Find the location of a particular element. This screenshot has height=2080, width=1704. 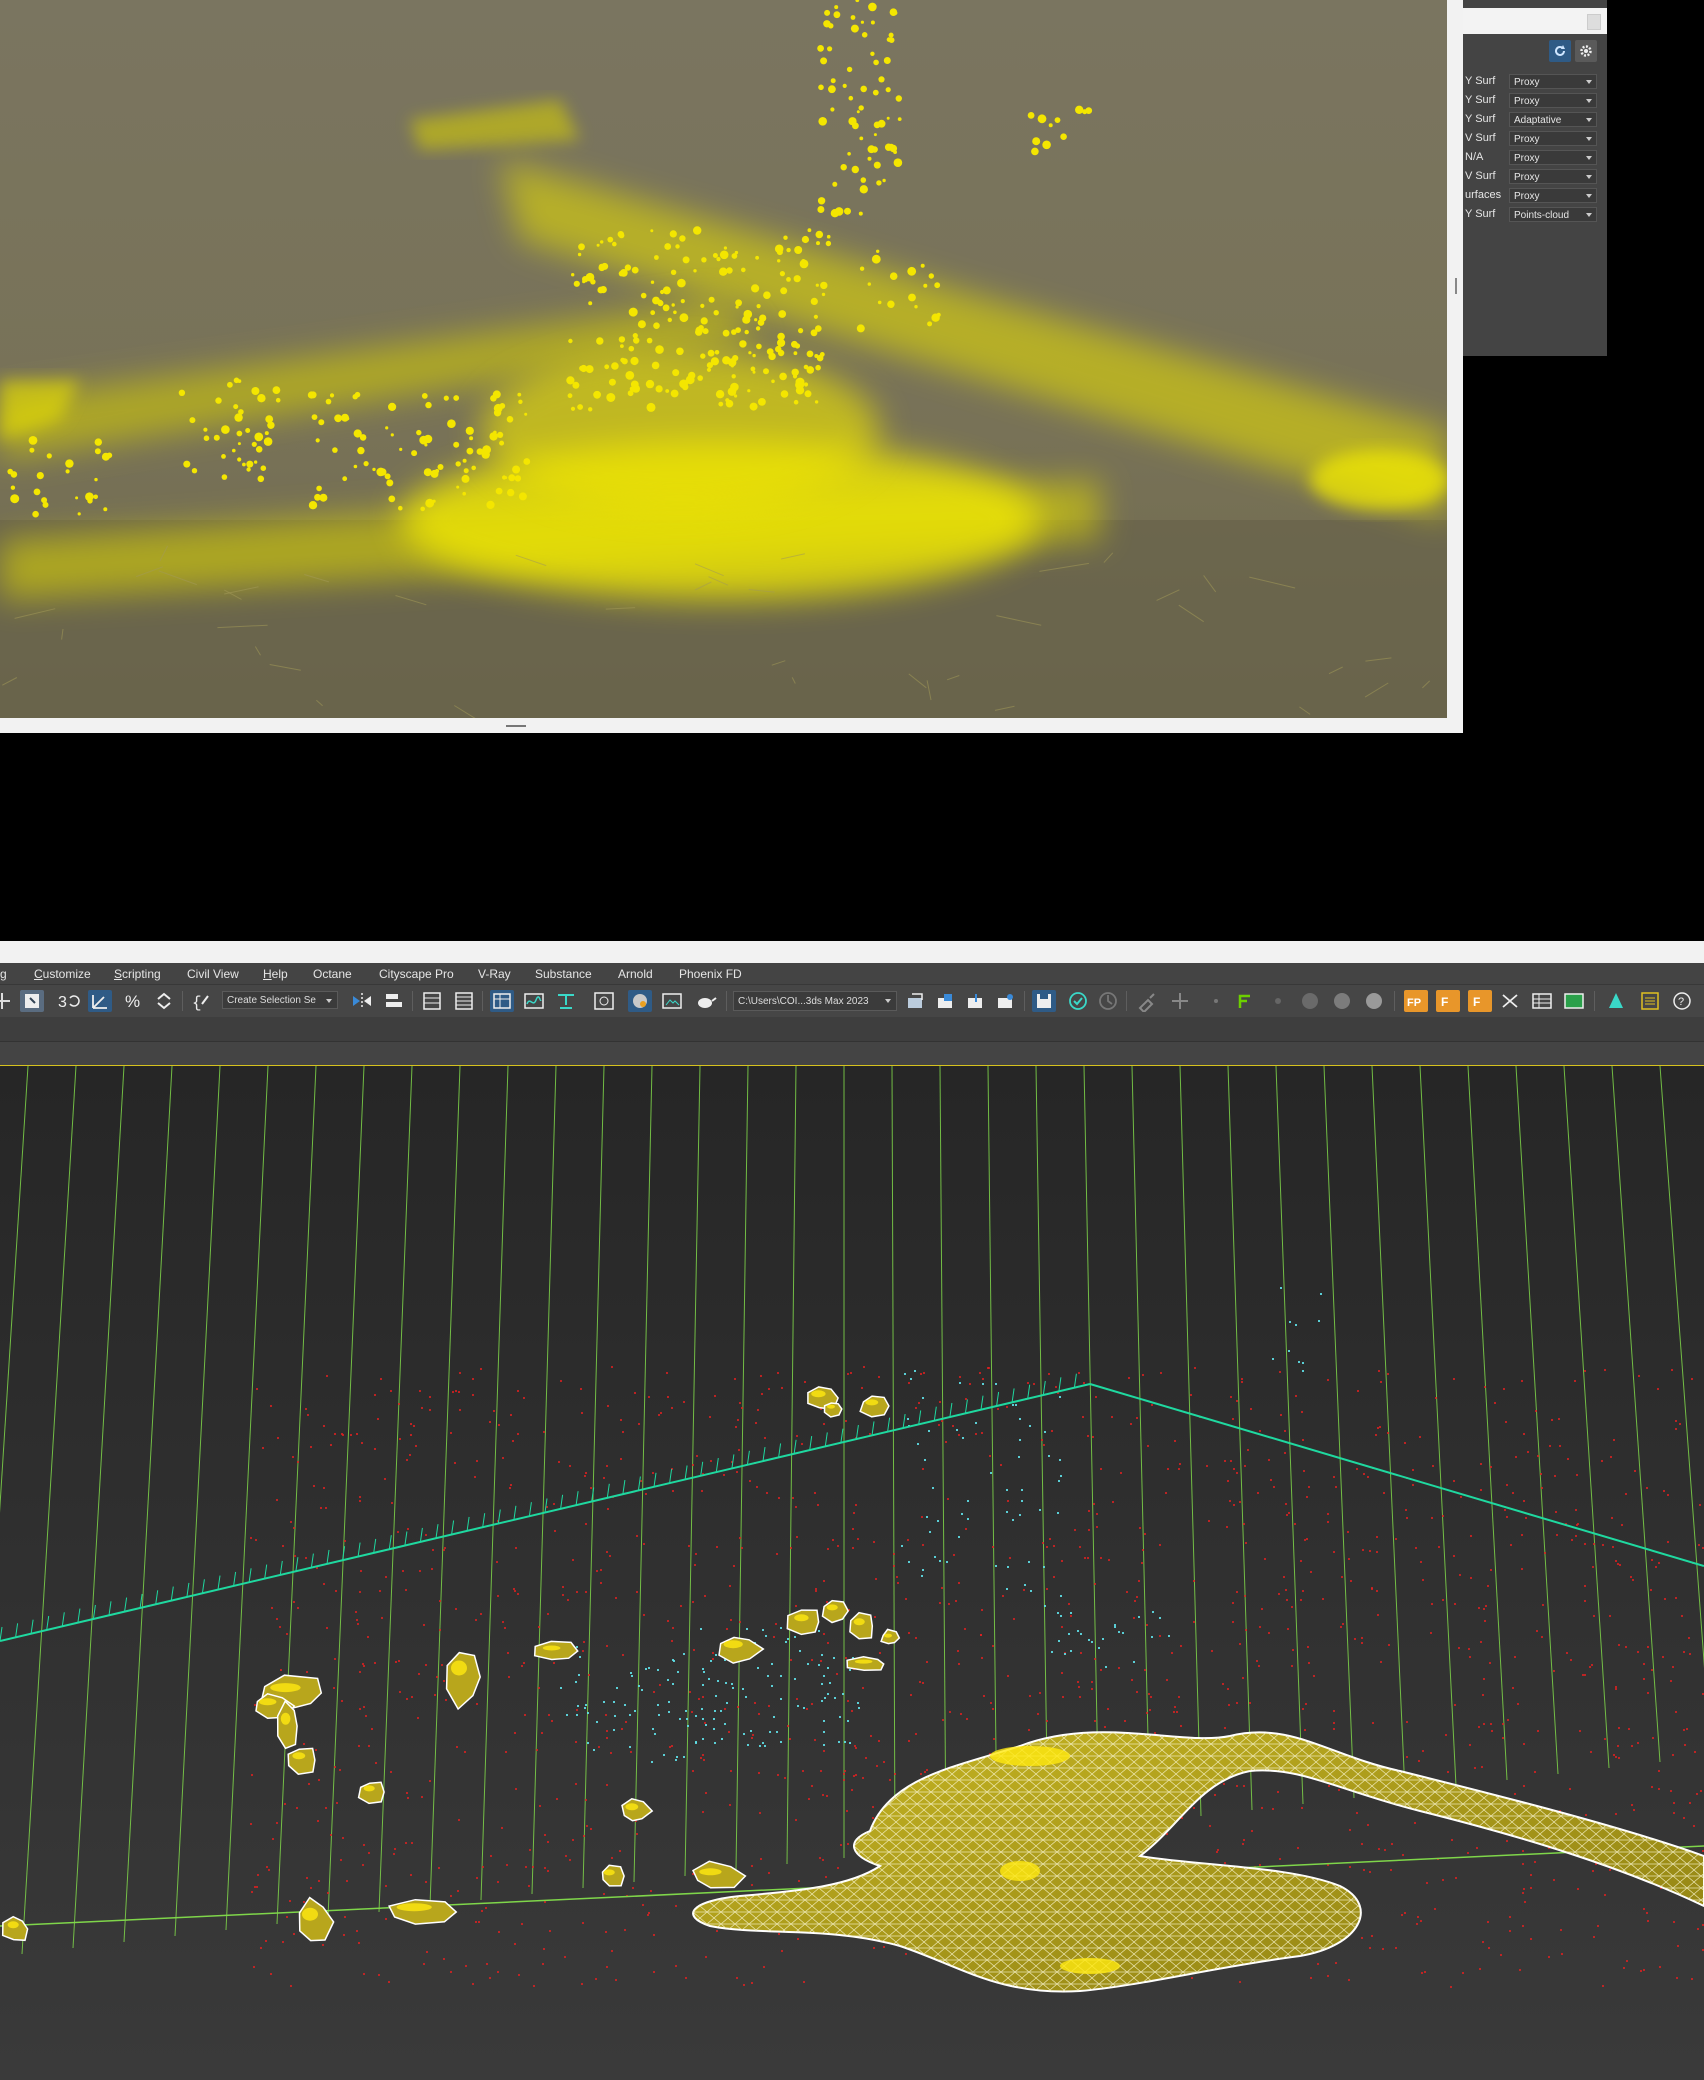

render-setup-icon is located at coordinates (672, 1001).